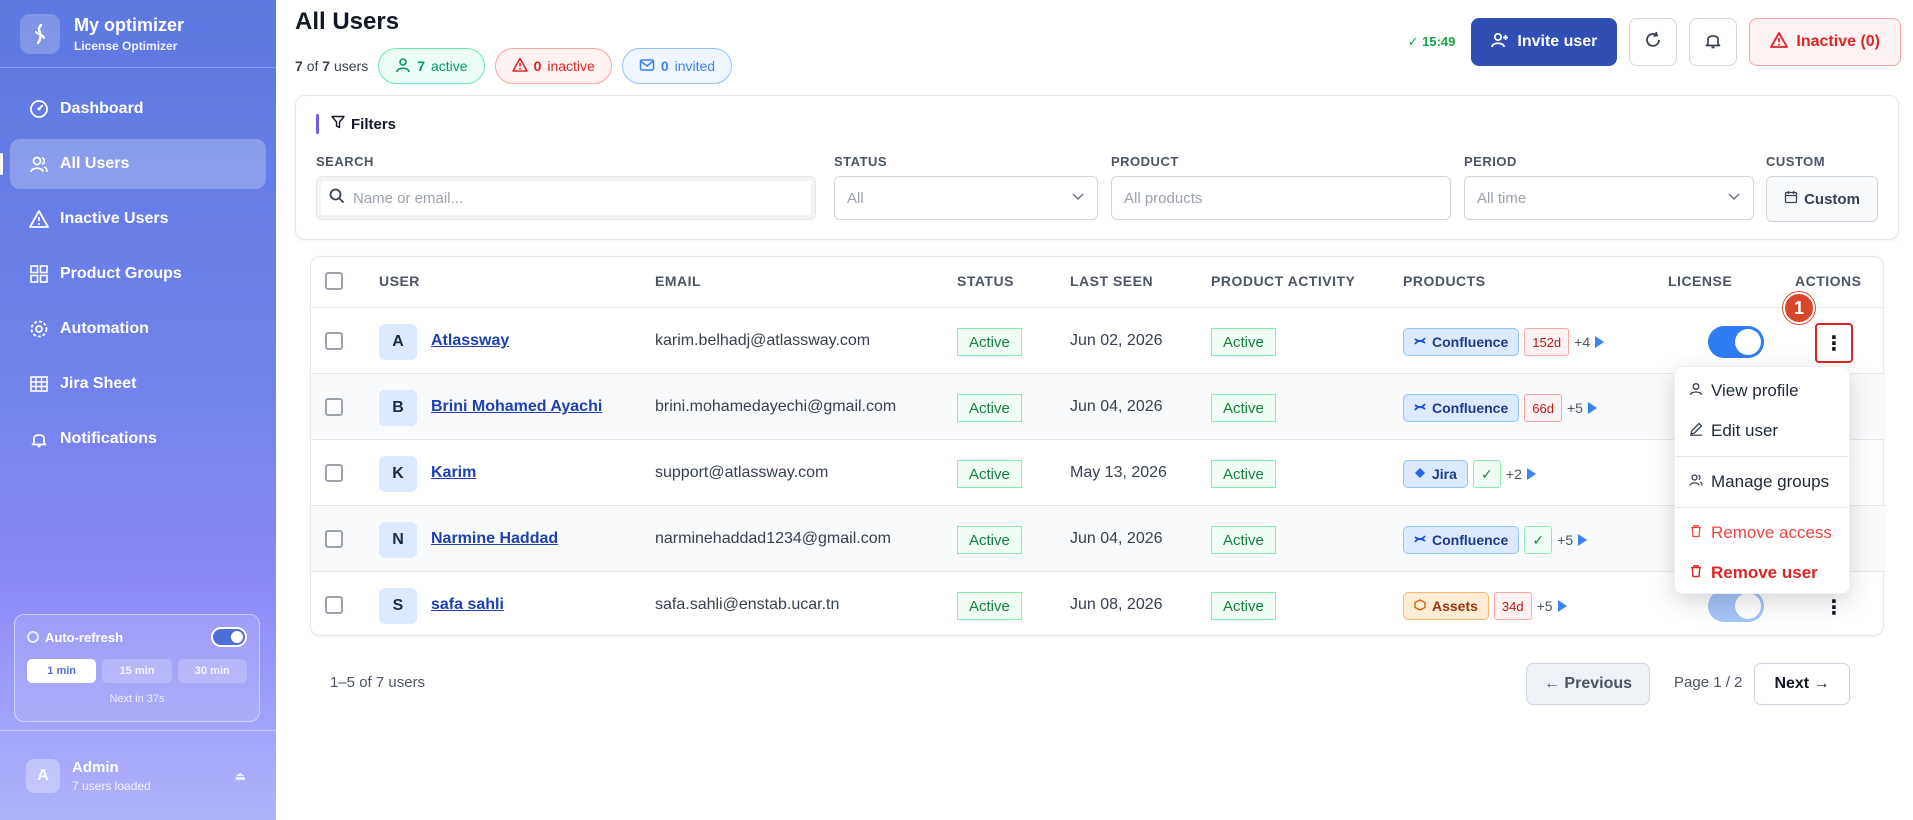 The image size is (1913, 820). Describe the element at coordinates (678, 281) in the screenshot. I see `column-header-email: EMAIL` at that location.